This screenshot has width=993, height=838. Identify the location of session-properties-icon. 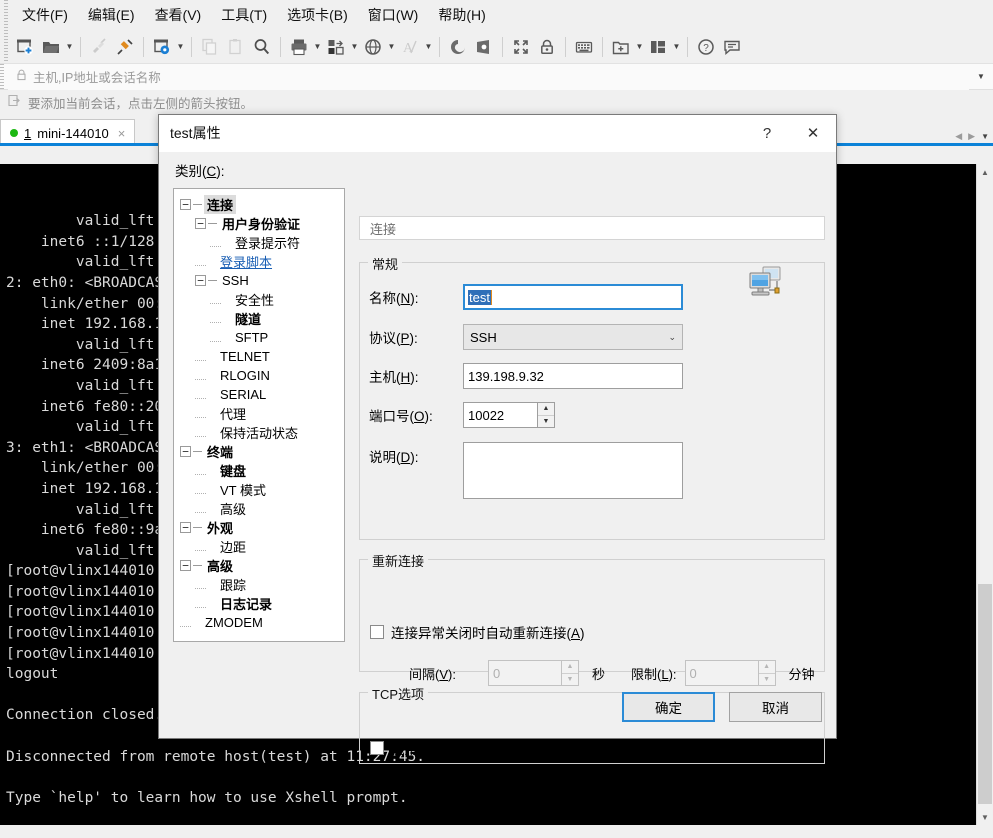
(162, 47).